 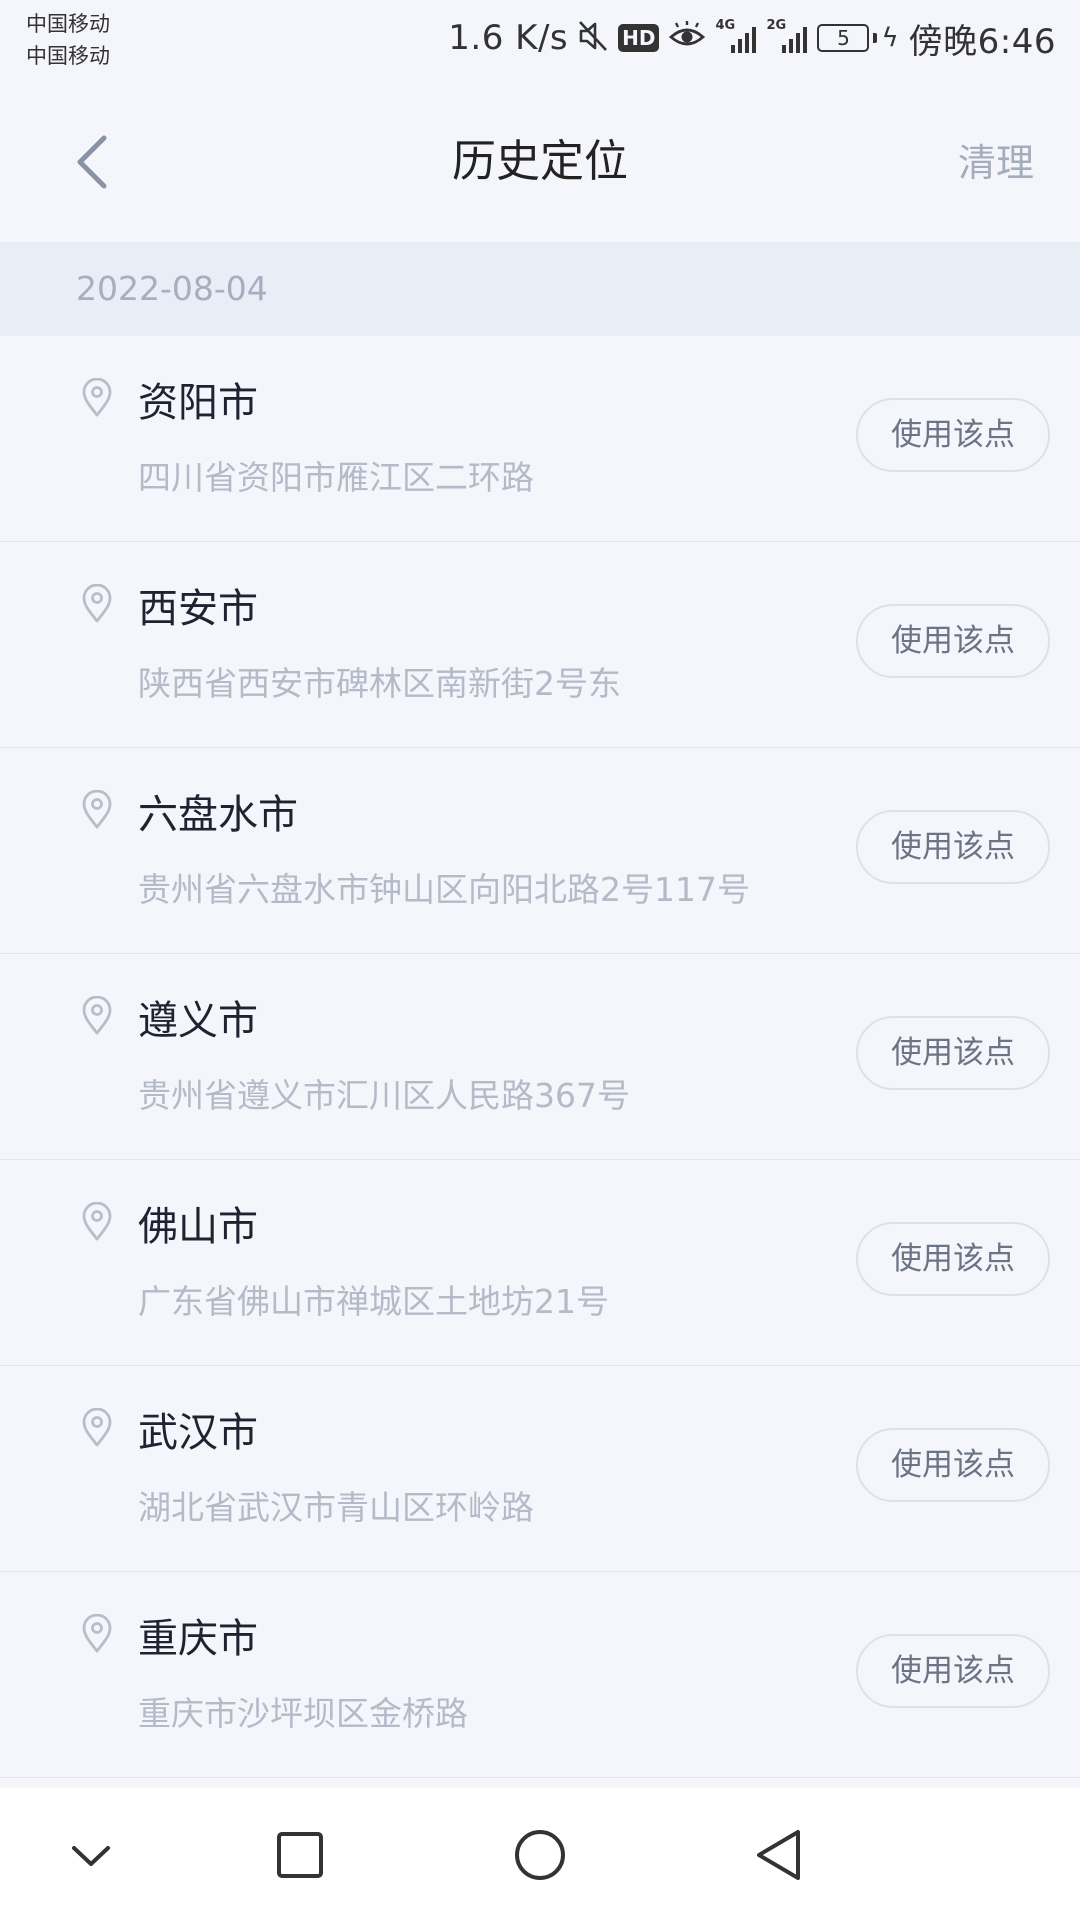 What do you see at coordinates (890, 38) in the screenshot?
I see `charging-icon: ϟ` at bounding box center [890, 38].